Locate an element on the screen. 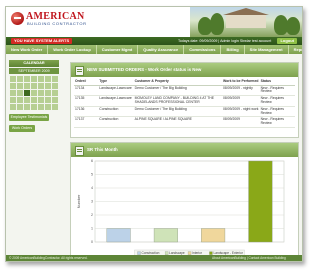 The height and width of the screenshot is (270, 320). calendar-day-today is located at coordinates (27, 93).